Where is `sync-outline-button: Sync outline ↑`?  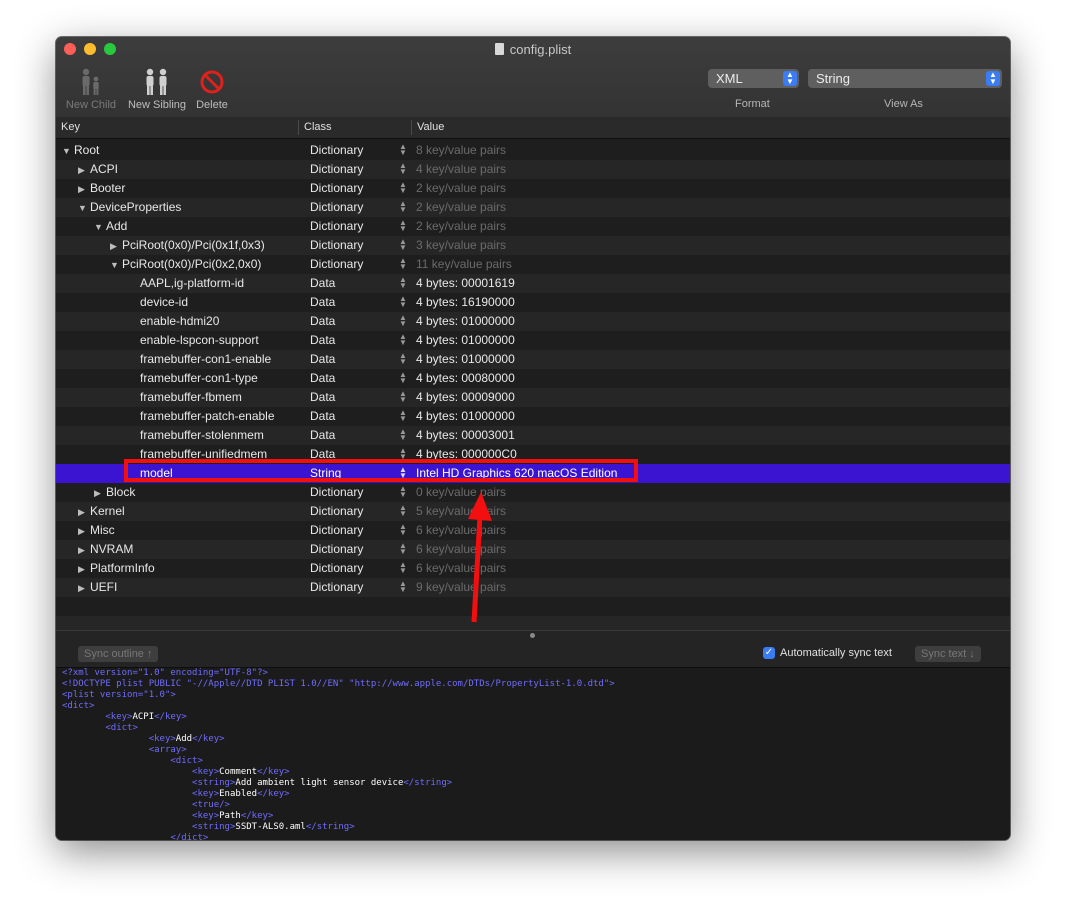 sync-outline-button: Sync outline ↑ is located at coordinates (118, 654).